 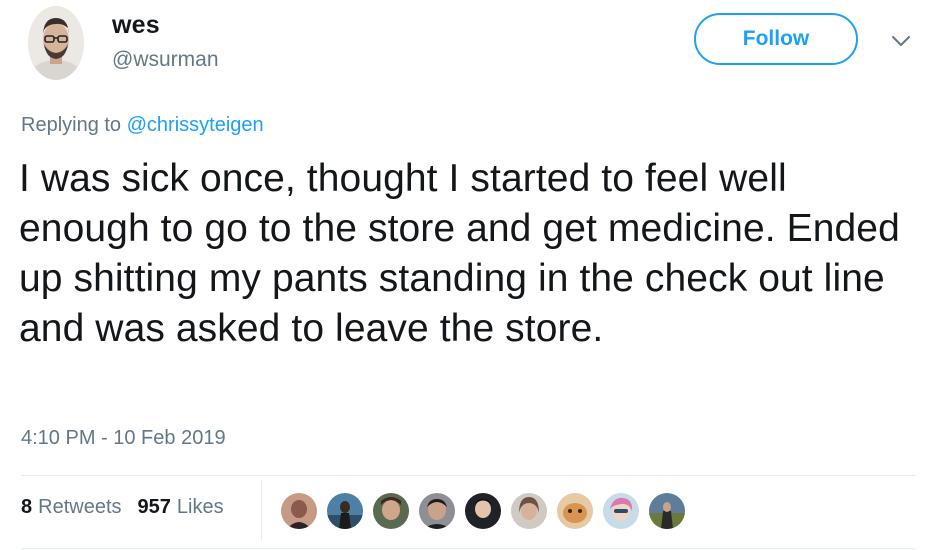 What do you see at coordinates (27, 507) in the screenshot?
I see `retweets-count: 8` at bounding box center [27, 507].